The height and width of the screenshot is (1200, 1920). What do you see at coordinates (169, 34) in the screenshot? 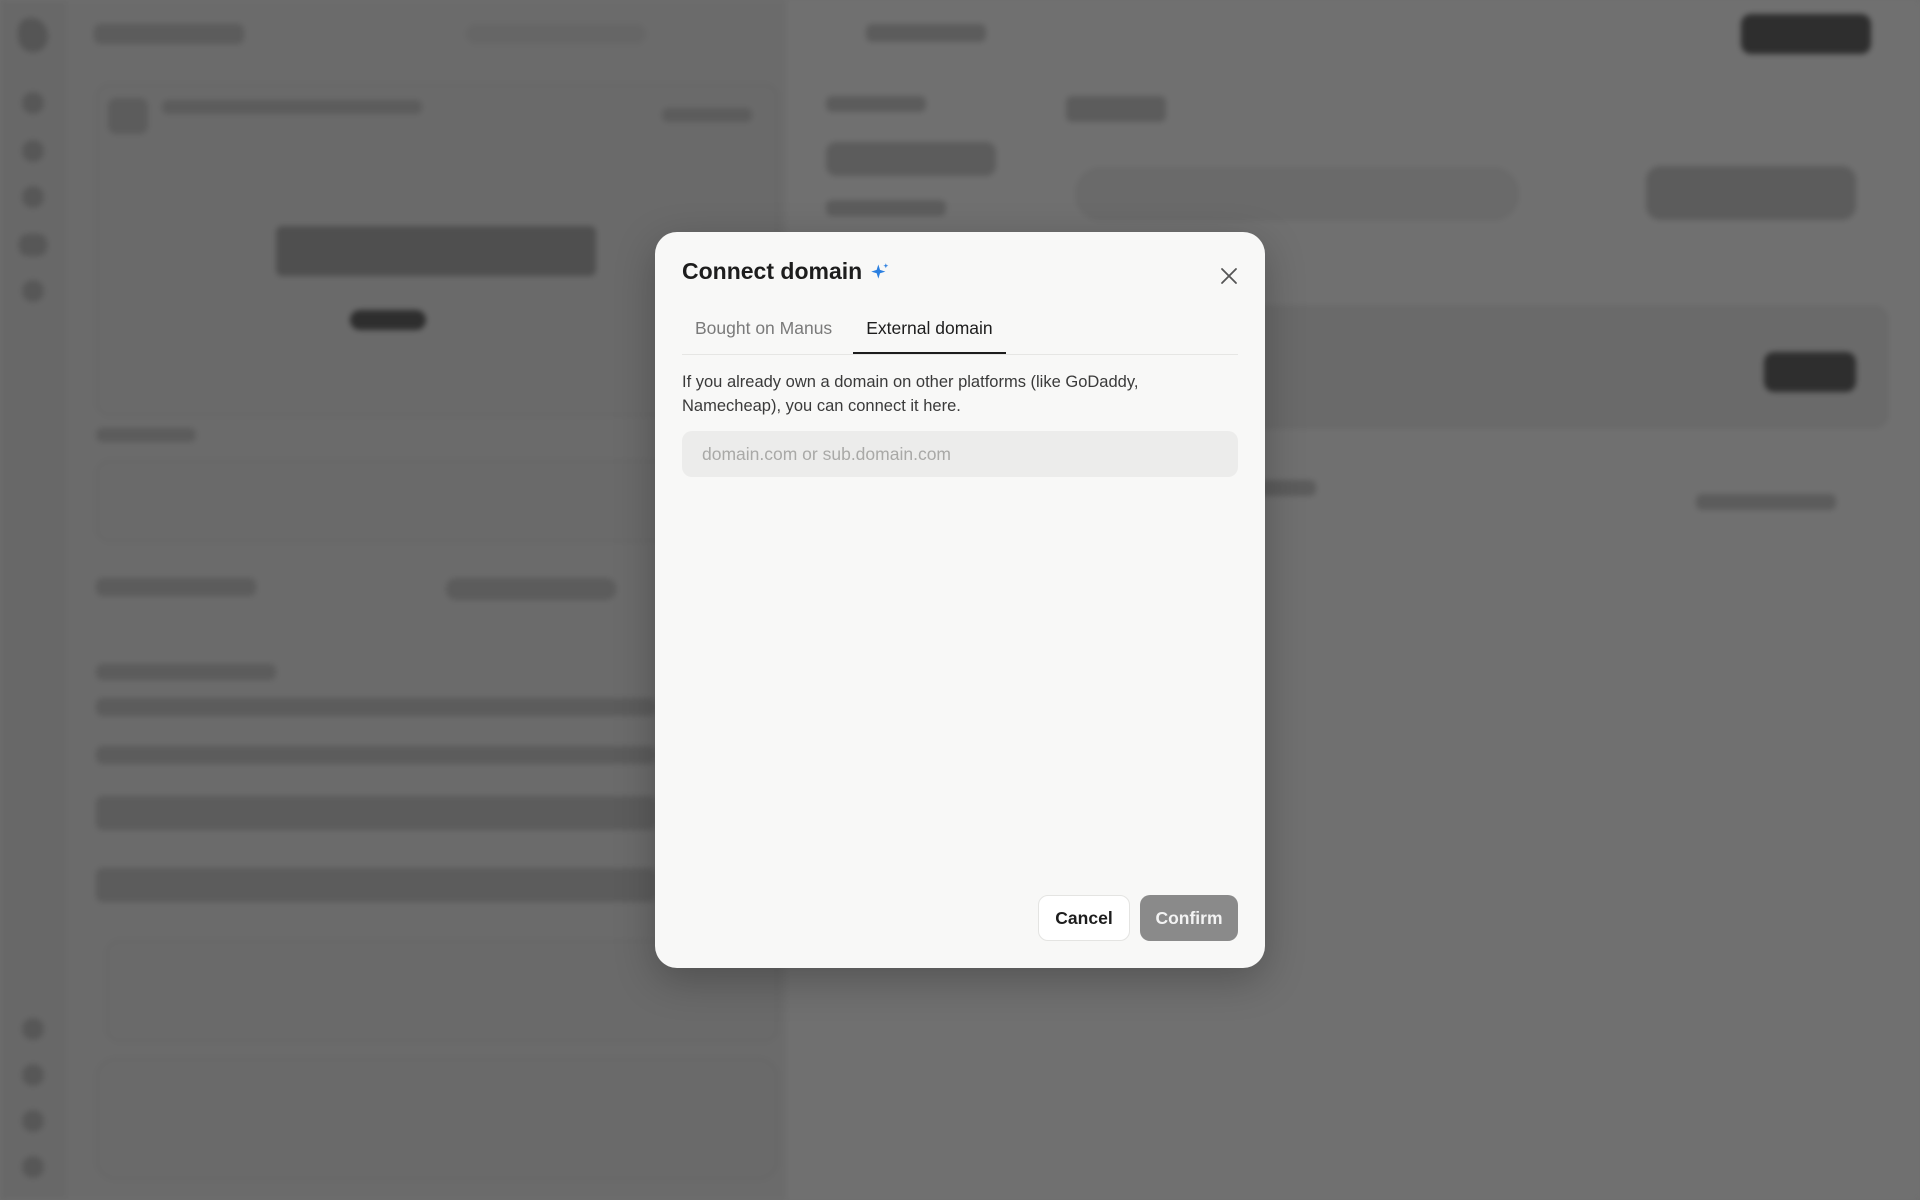
I see `project-title-placeholder` at bounding box center [169, 34].